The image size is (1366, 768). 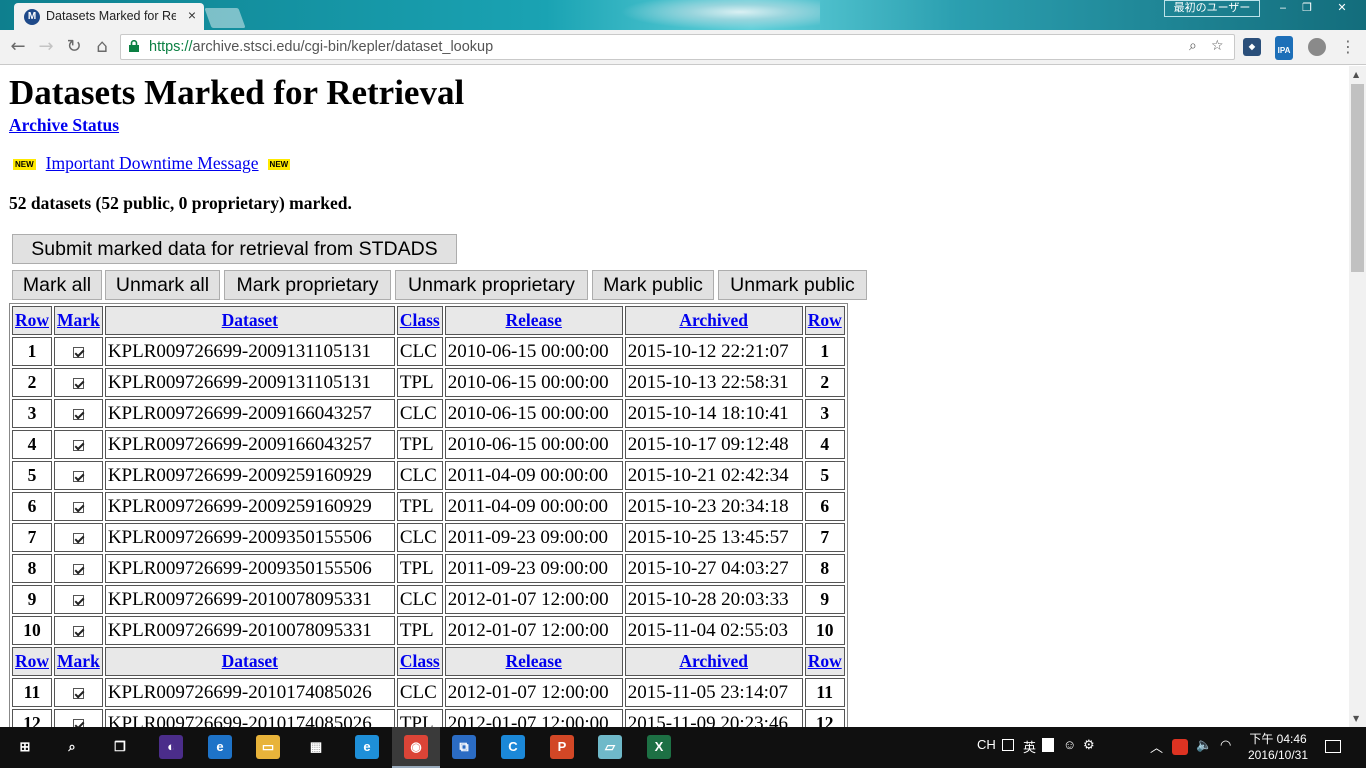 I want to click on show-hidden-icons-icon: ︿, so click(x=1156, y=746).